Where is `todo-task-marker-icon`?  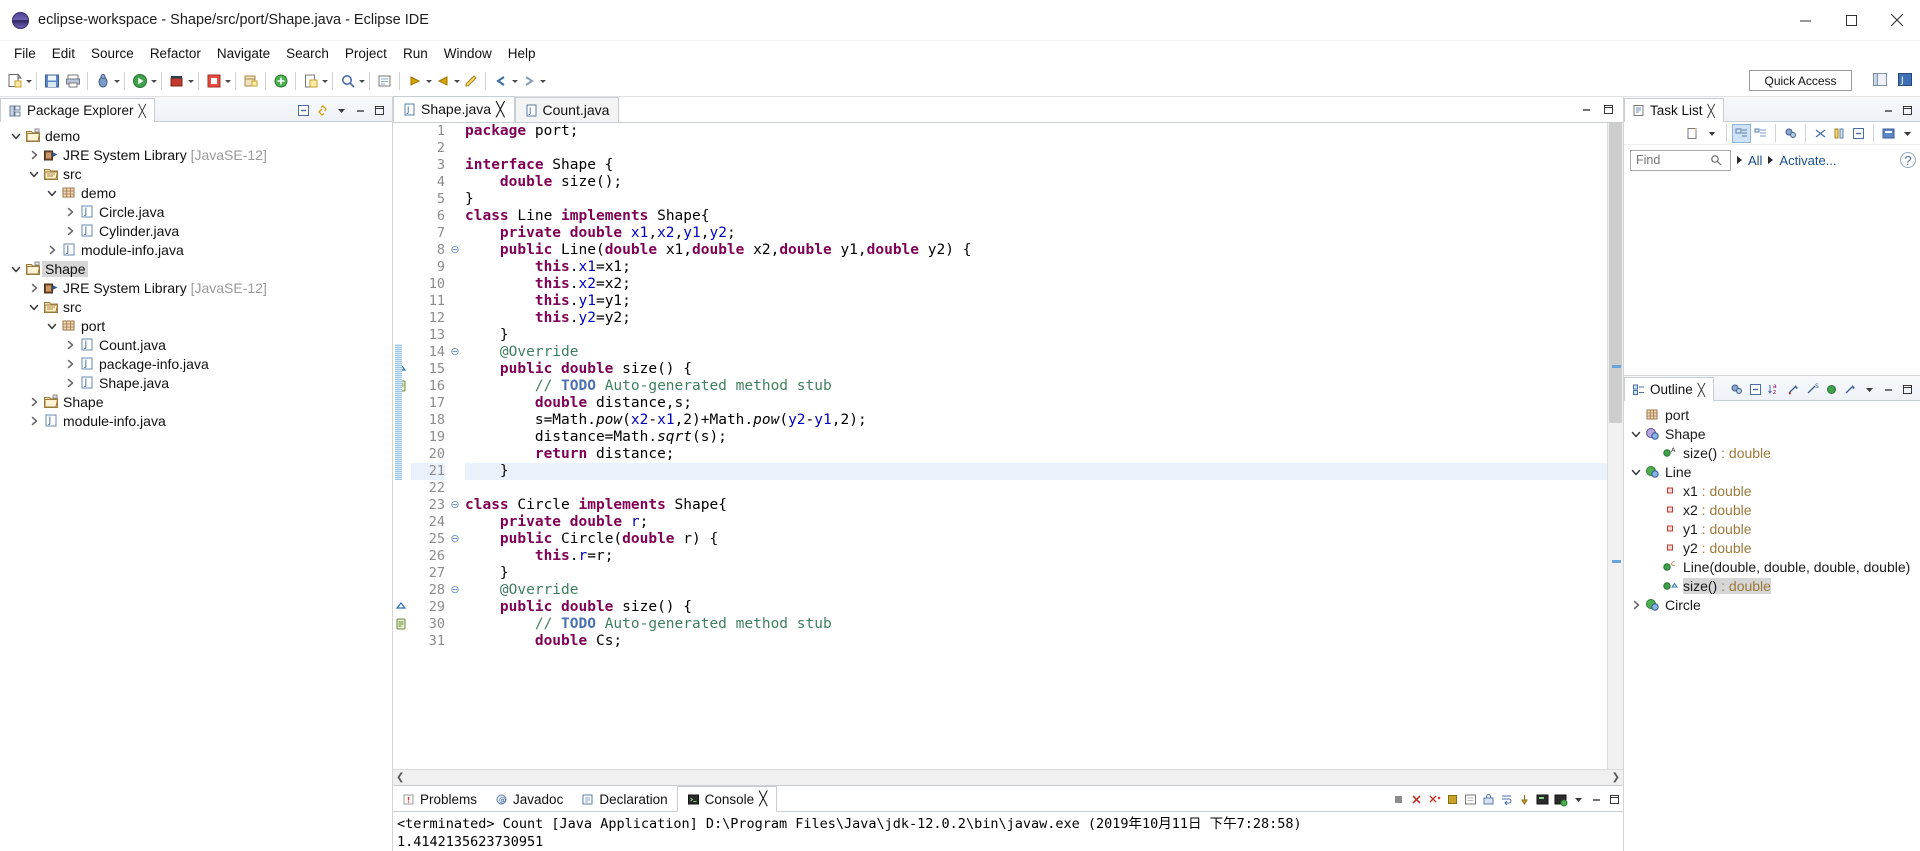
todo-task-marker-icon is located at coordinates (402, 624).